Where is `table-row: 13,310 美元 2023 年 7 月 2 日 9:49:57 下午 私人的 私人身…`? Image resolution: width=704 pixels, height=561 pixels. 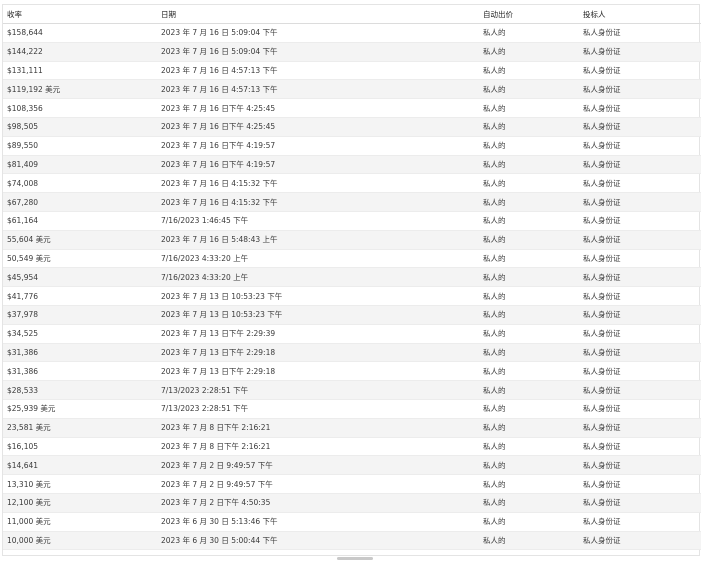 table-row: 13,310 美元 2023 年 7 月 2 日 9:49:57 下午 私人的 私人身… is located at coordinates (352, 484).